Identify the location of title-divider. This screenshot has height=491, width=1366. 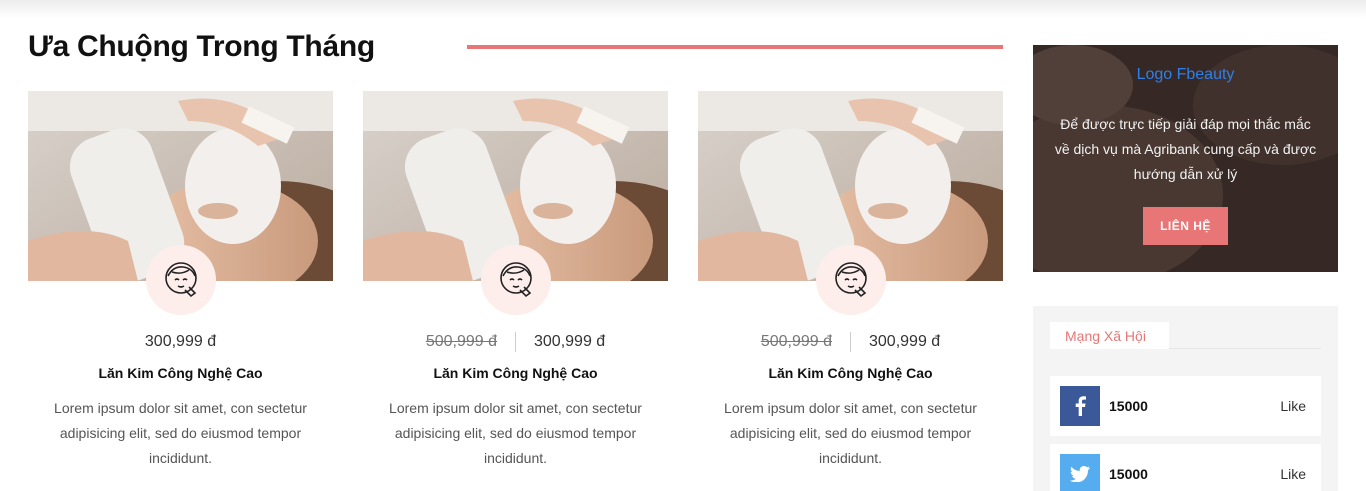
(735, 47).